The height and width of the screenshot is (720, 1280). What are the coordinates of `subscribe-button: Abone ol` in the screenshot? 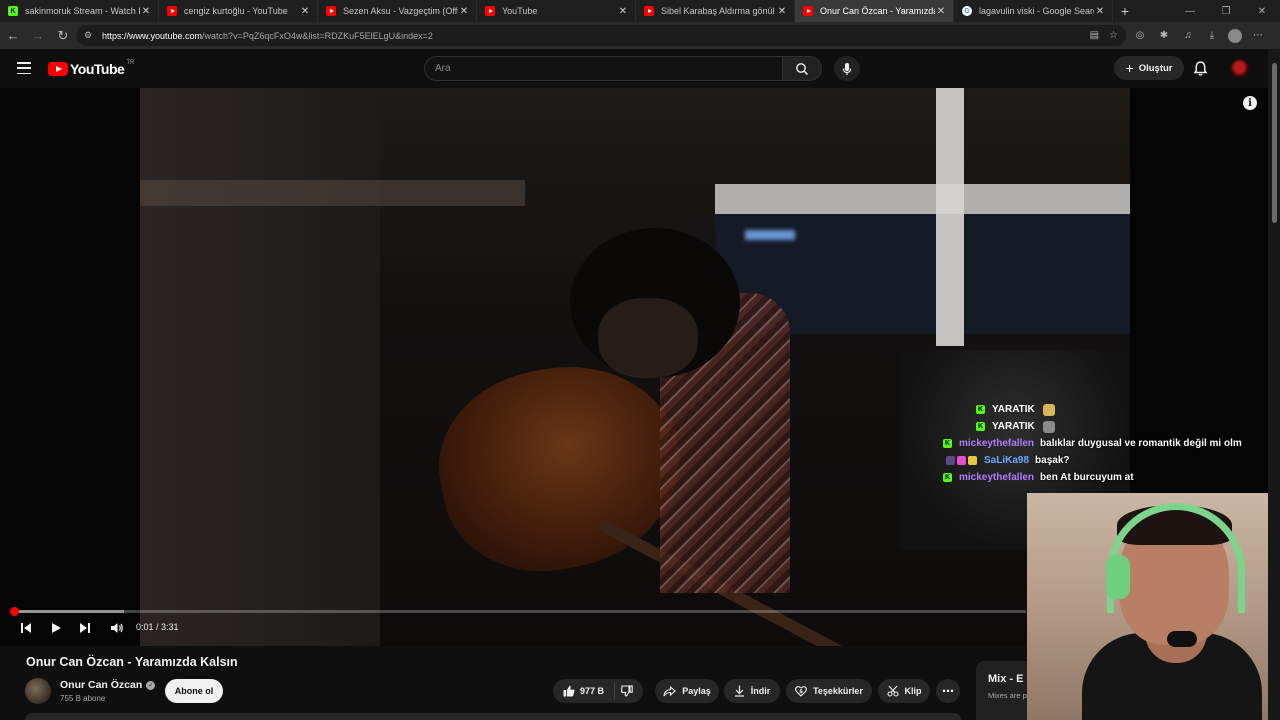 It's located at (194, 691).